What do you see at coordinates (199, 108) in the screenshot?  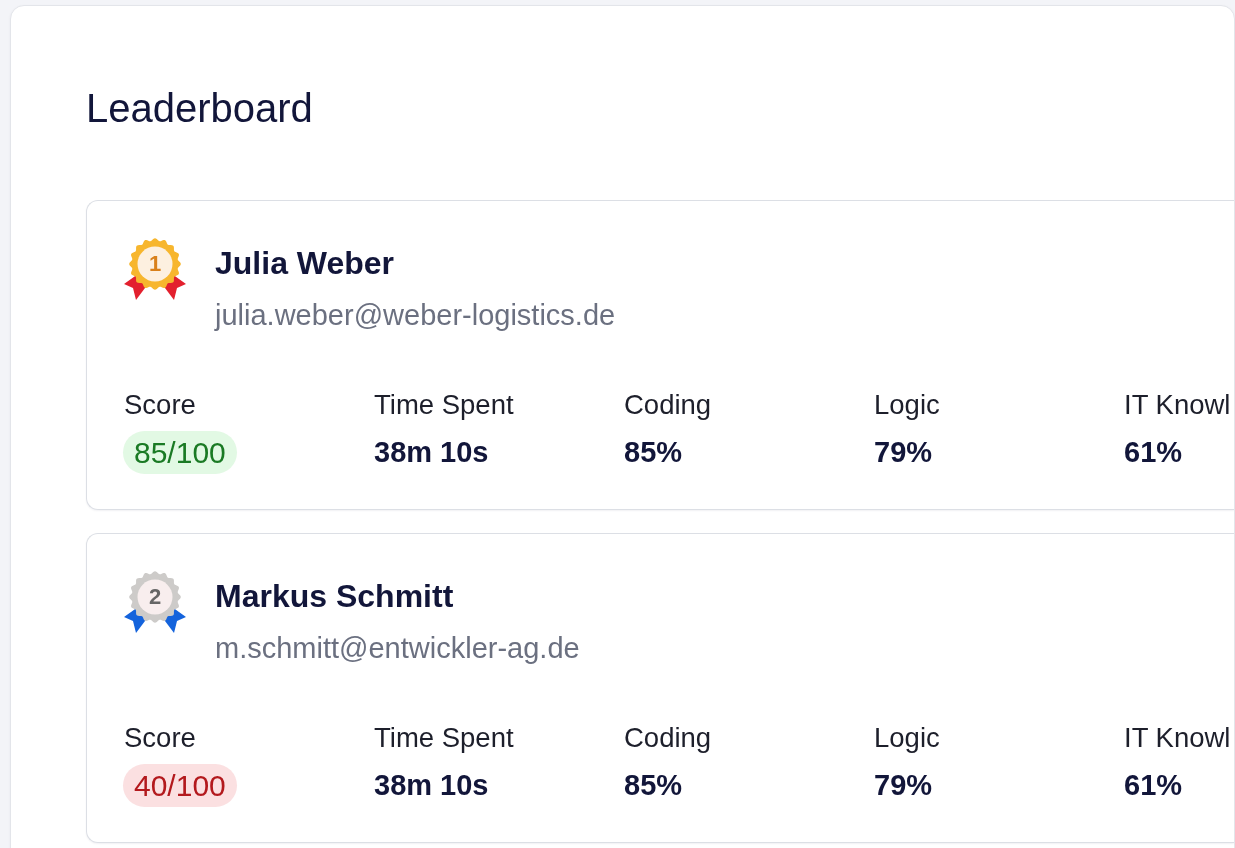 I see `page-title: Leaderboard` at bounding box center [199, 108].